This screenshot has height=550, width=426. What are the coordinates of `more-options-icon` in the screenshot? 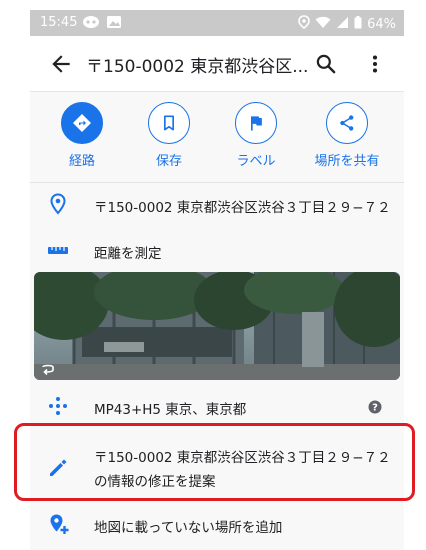 It's located at (375, 64).